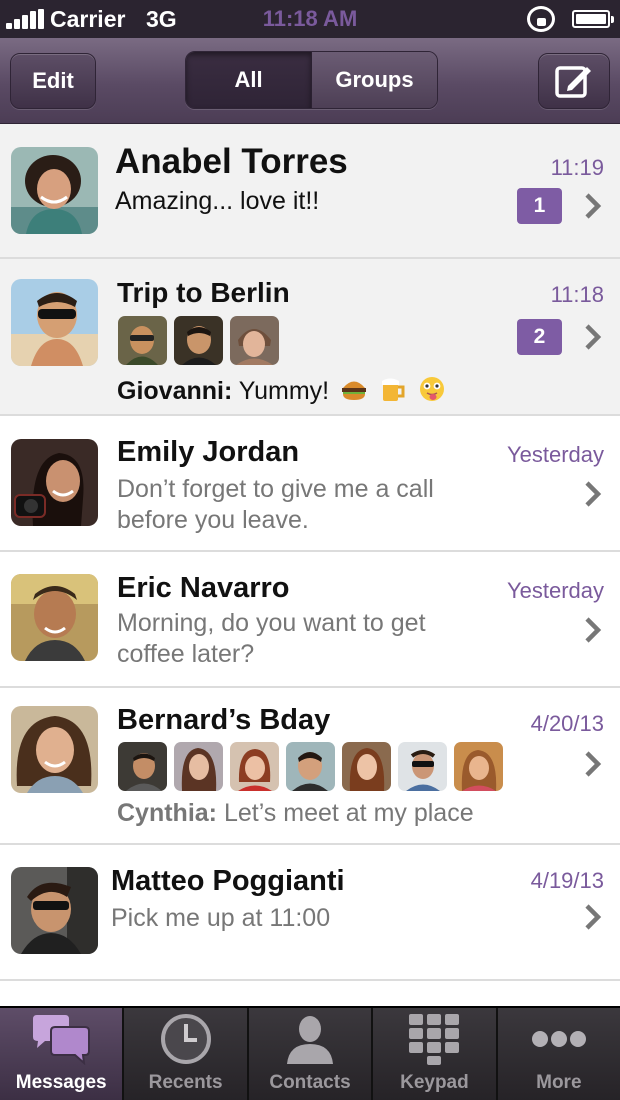 The height and width of the screenshot is (1100, 620). What do you see at coordinates (374, 80) in the screenshot?
I see `segment-groups: Groups` at bounding box center [374, 80].